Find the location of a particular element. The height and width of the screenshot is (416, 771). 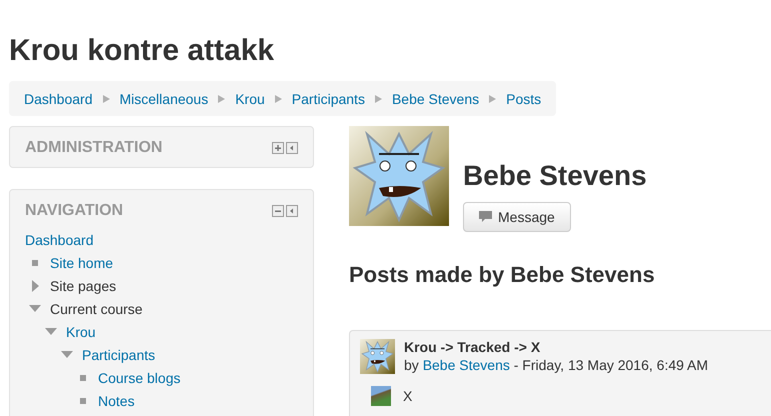

message-button: Message is located at coordinates (517, 217).